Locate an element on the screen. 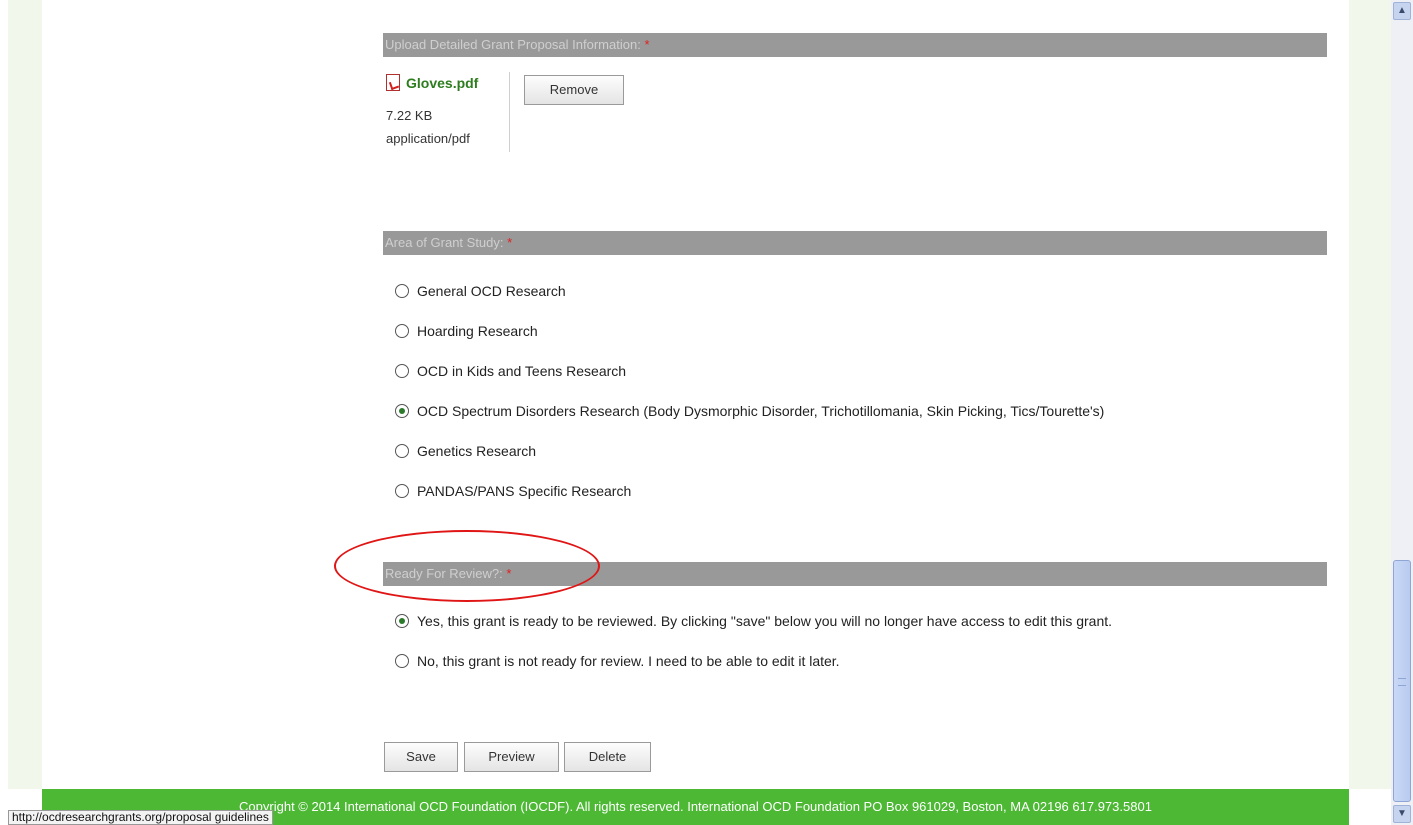 The image size is (1413, 825). area-section-label: Area of Grant Study: is located at coordinates (444, 242).